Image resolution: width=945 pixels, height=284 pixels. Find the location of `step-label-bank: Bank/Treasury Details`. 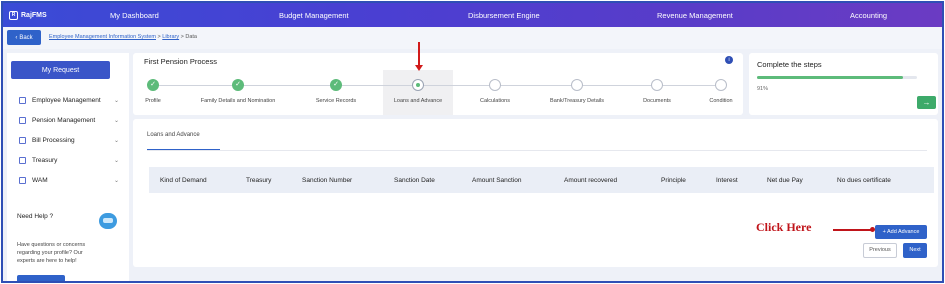

step-label-bank: Bank/Treasury Details is located at coordinates (577, 101).